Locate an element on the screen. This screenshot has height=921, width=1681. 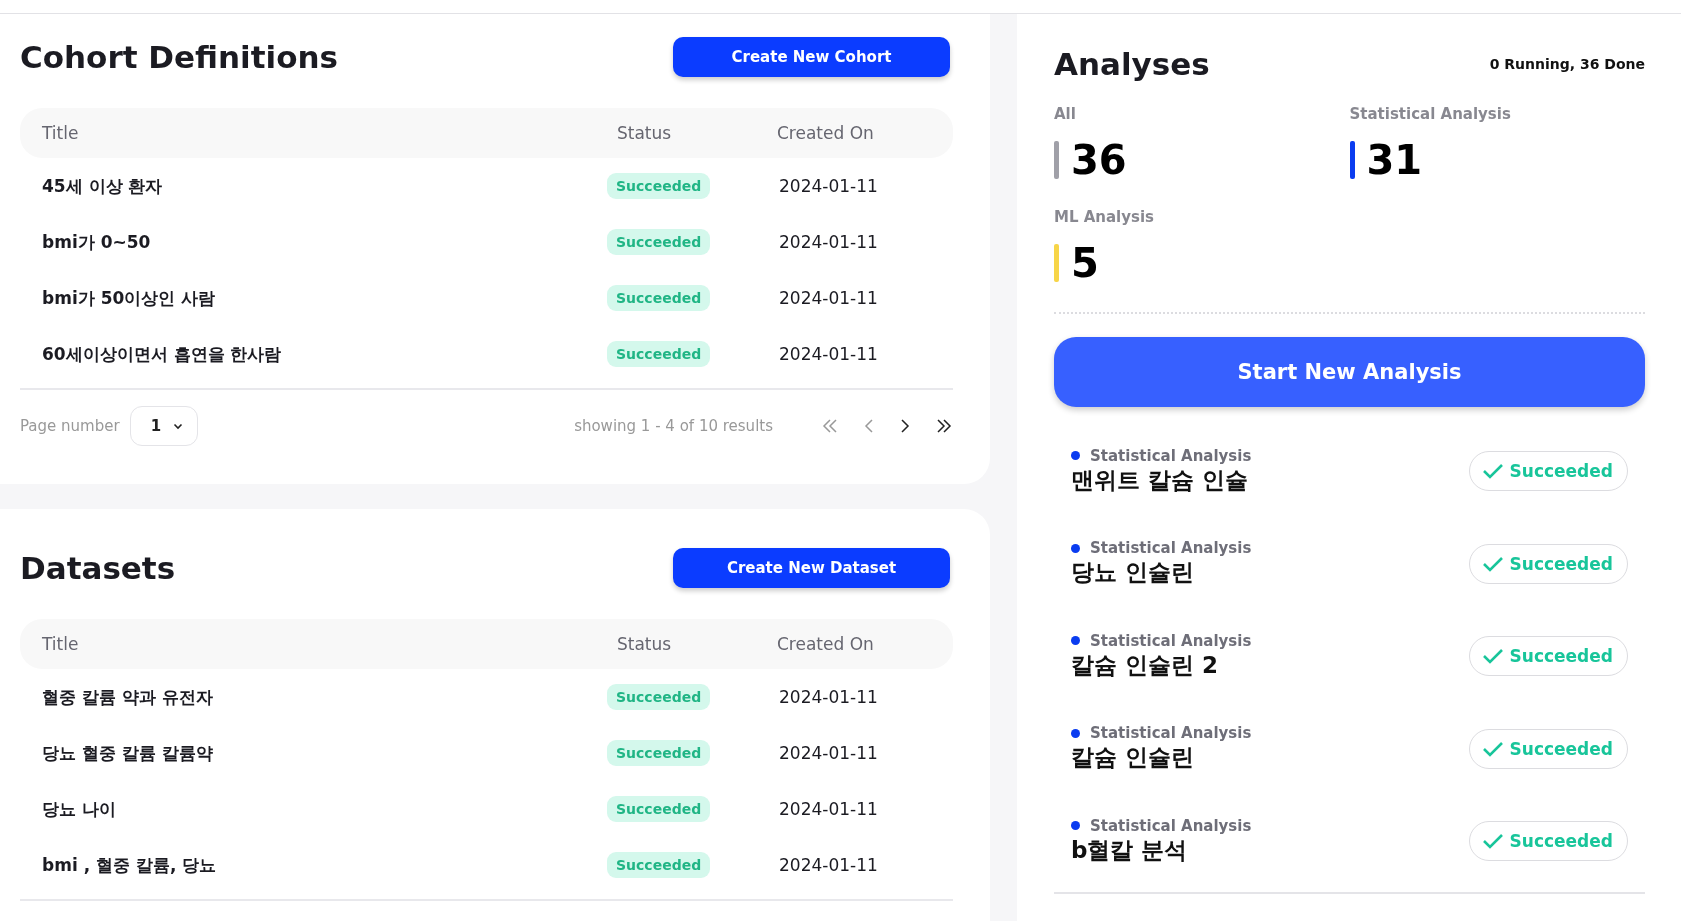
analysis-name: 칼슘 인슐린 2 is located at coordinates (1161, 665).